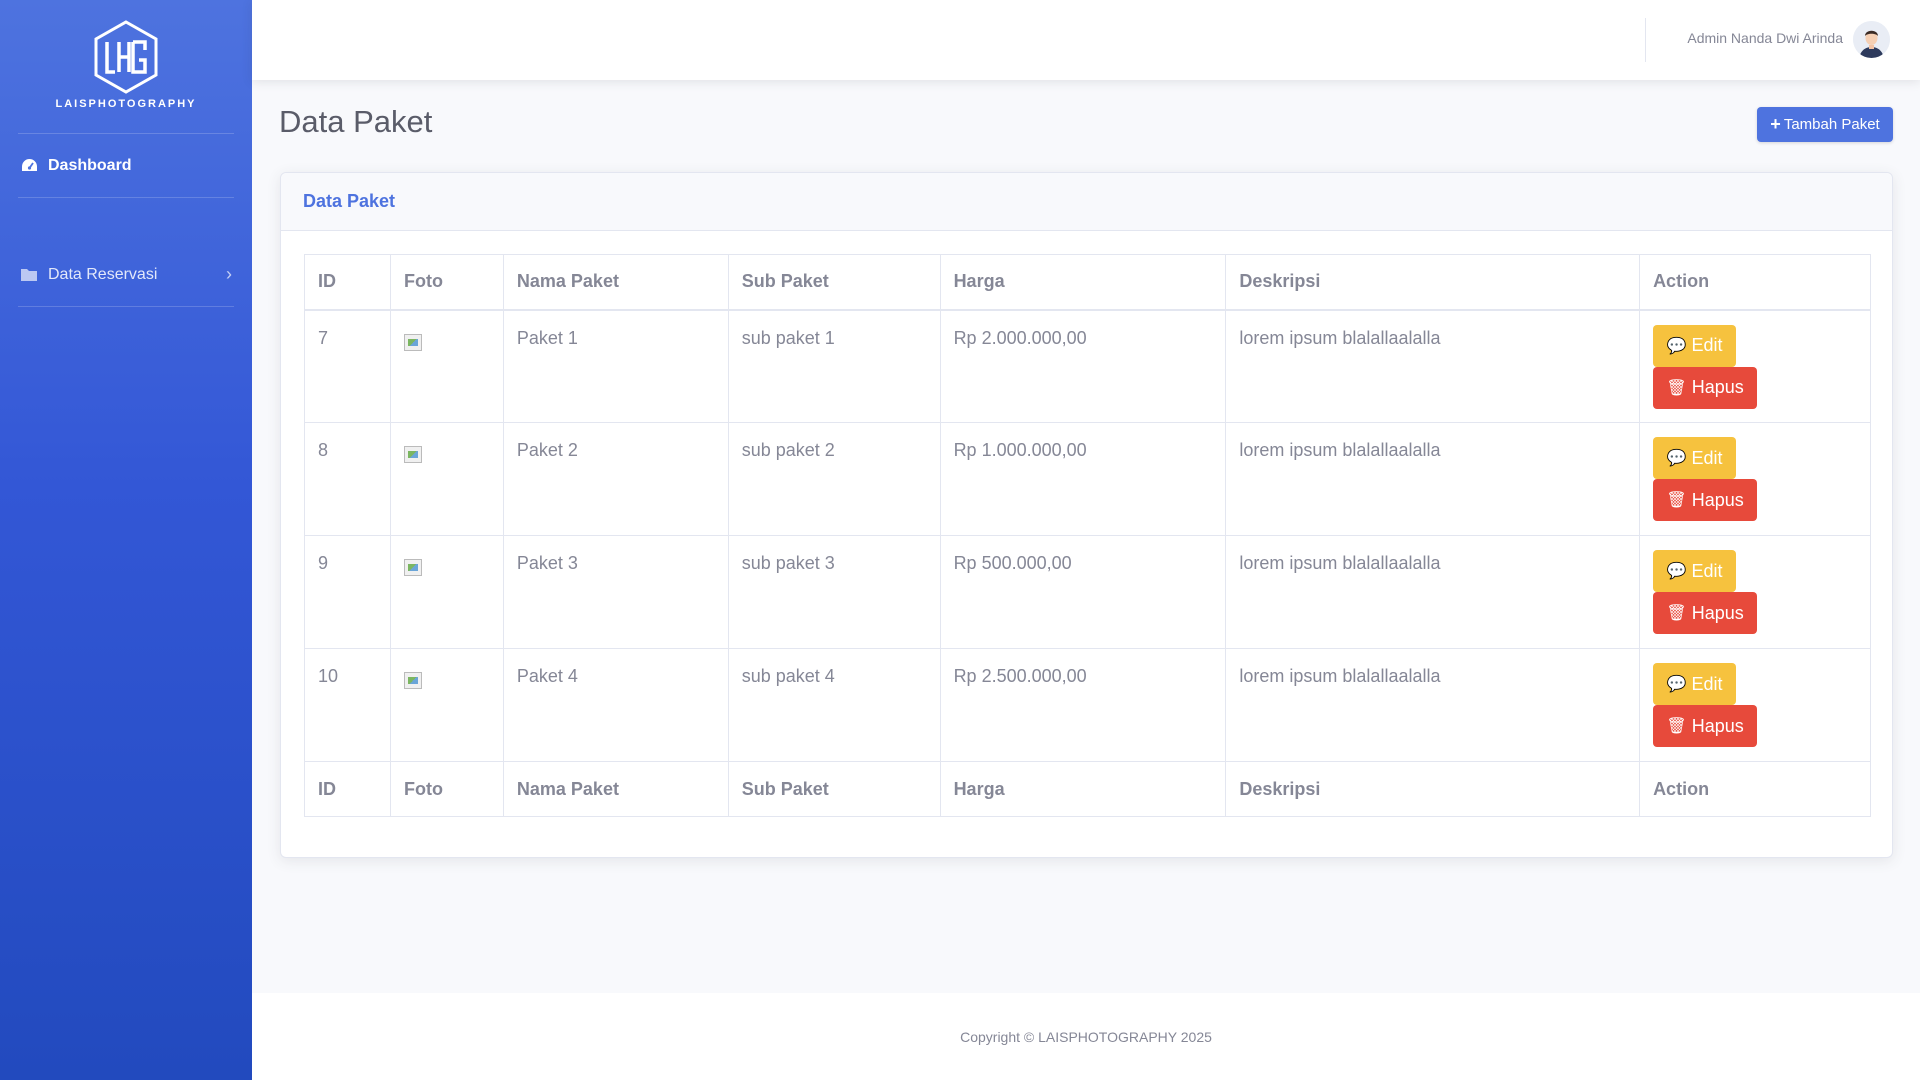  What do you see at coordinates (1433, 789) in the screenshot?
I see `column-footer-deskripsi: Deskripsi` at bounding box center [1433, 789].